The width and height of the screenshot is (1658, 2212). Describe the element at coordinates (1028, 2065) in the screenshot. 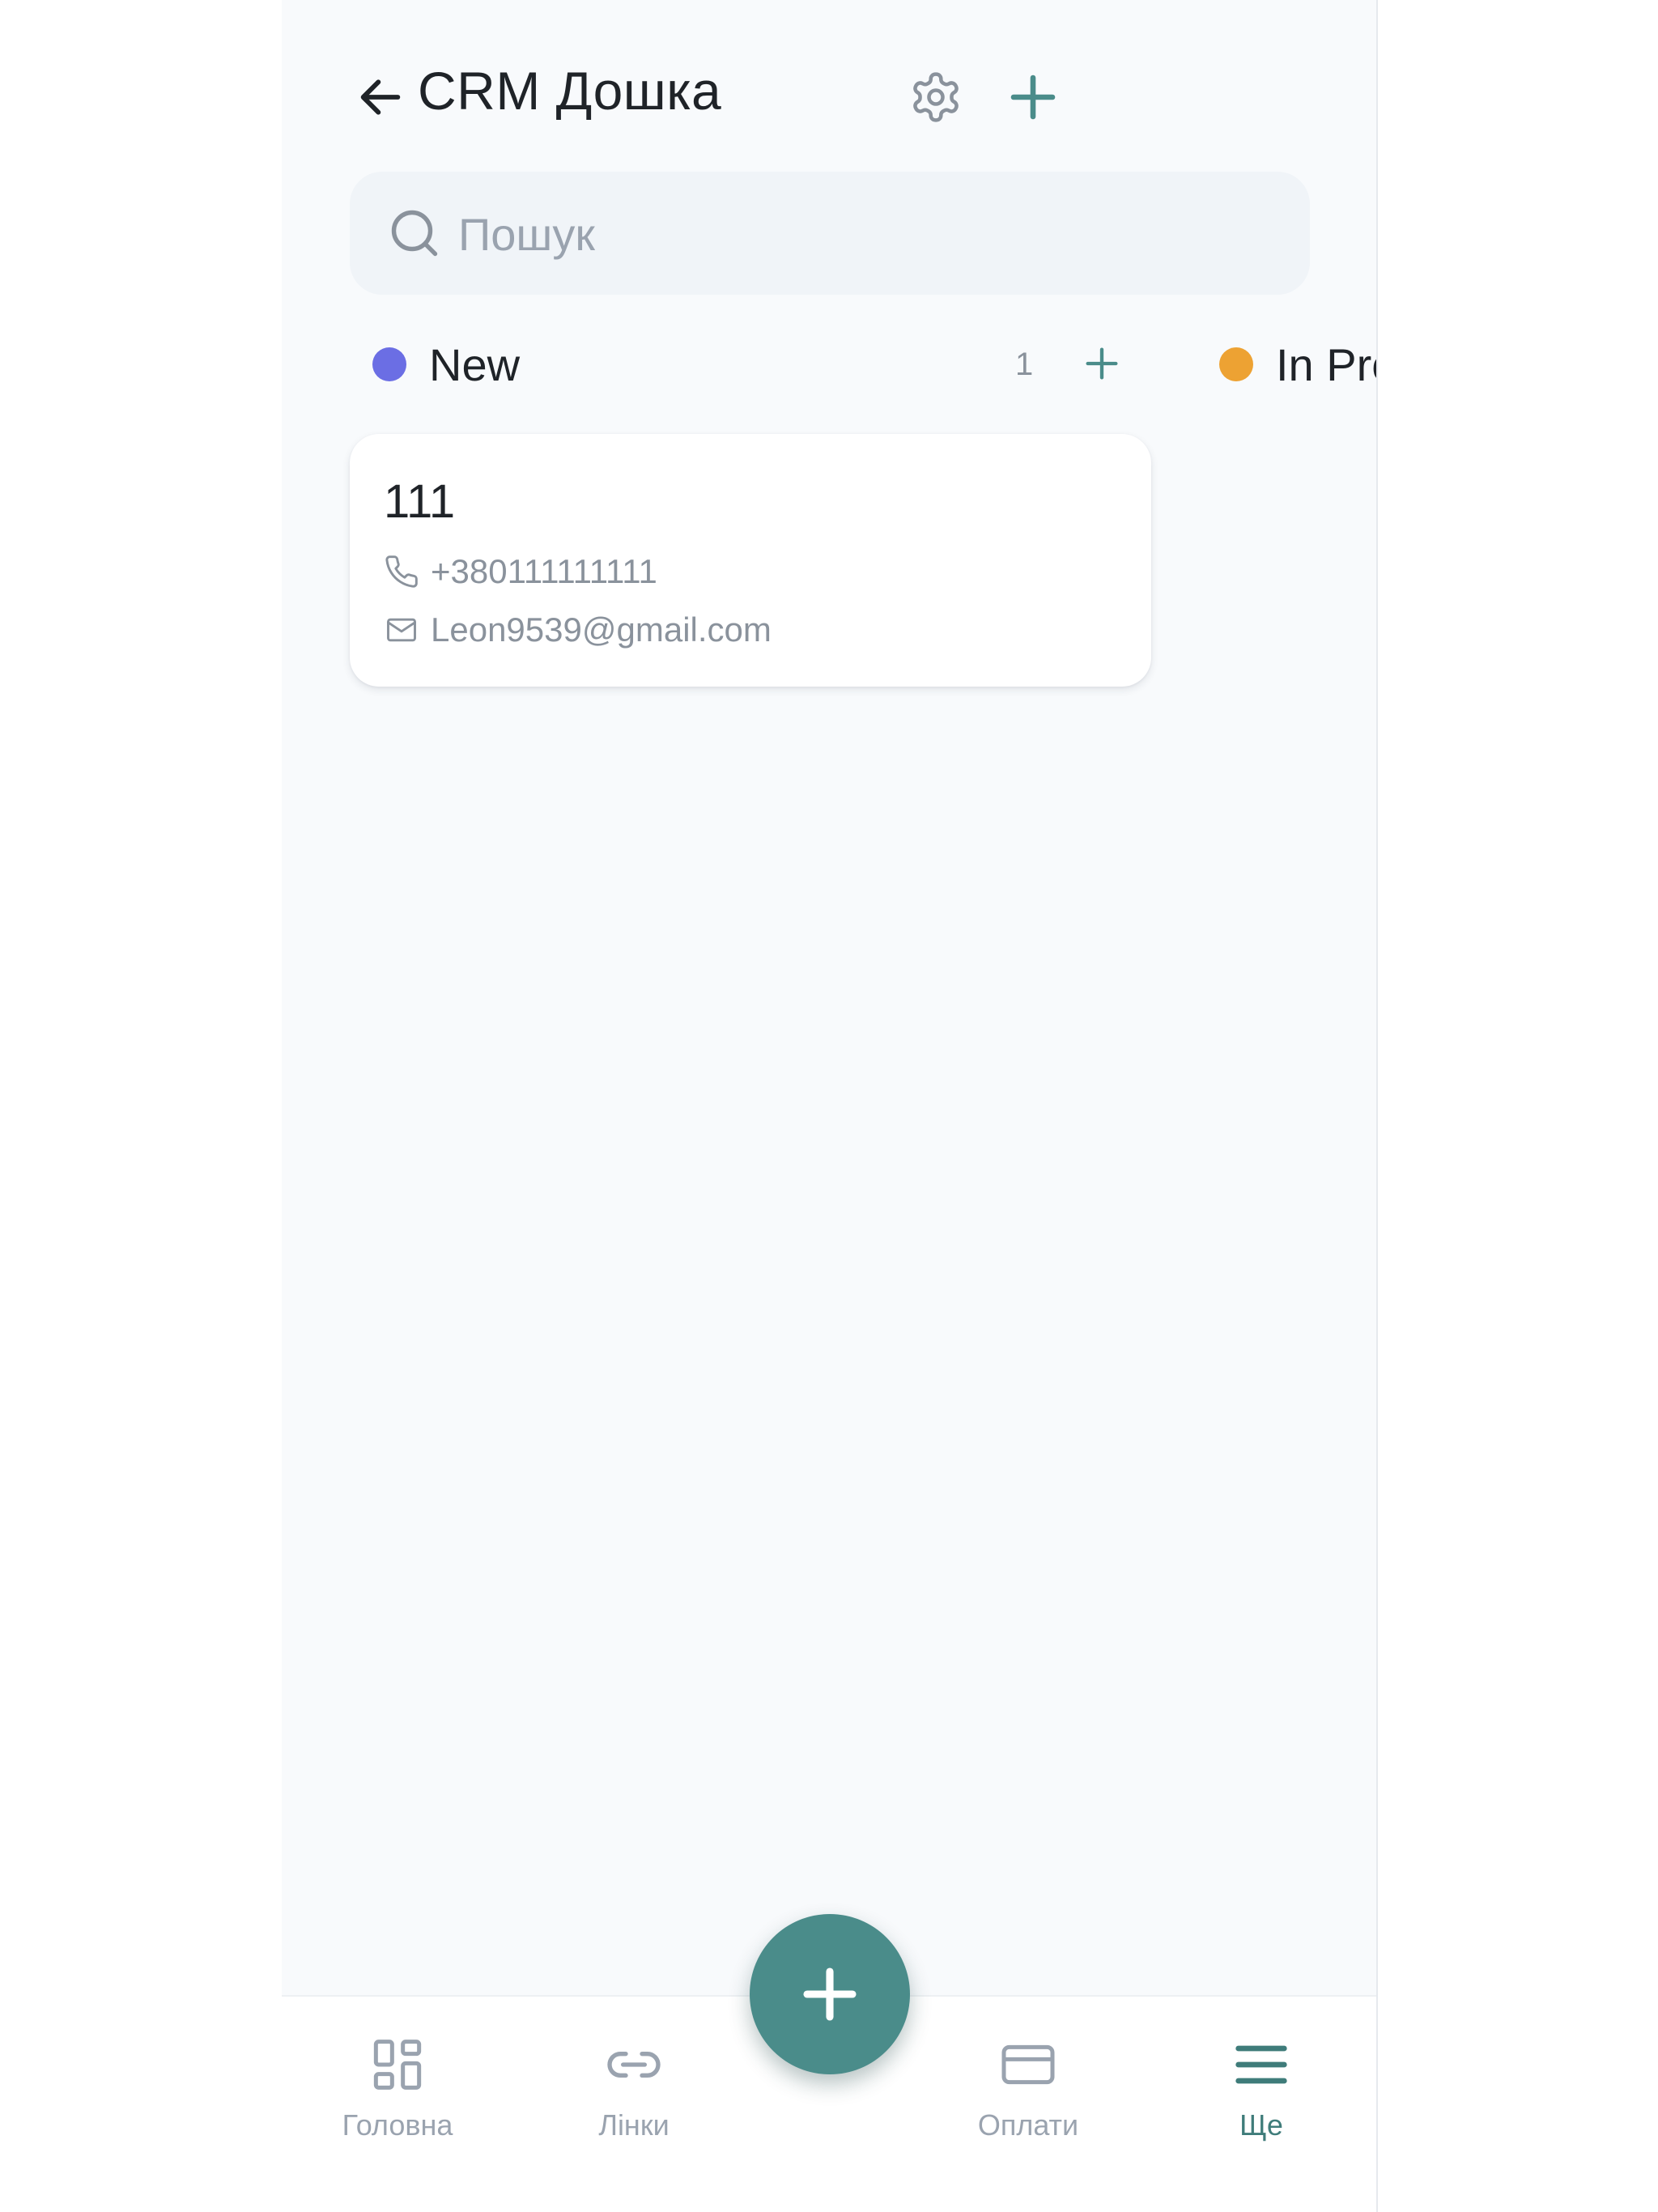

I see `card-icon` at that location.